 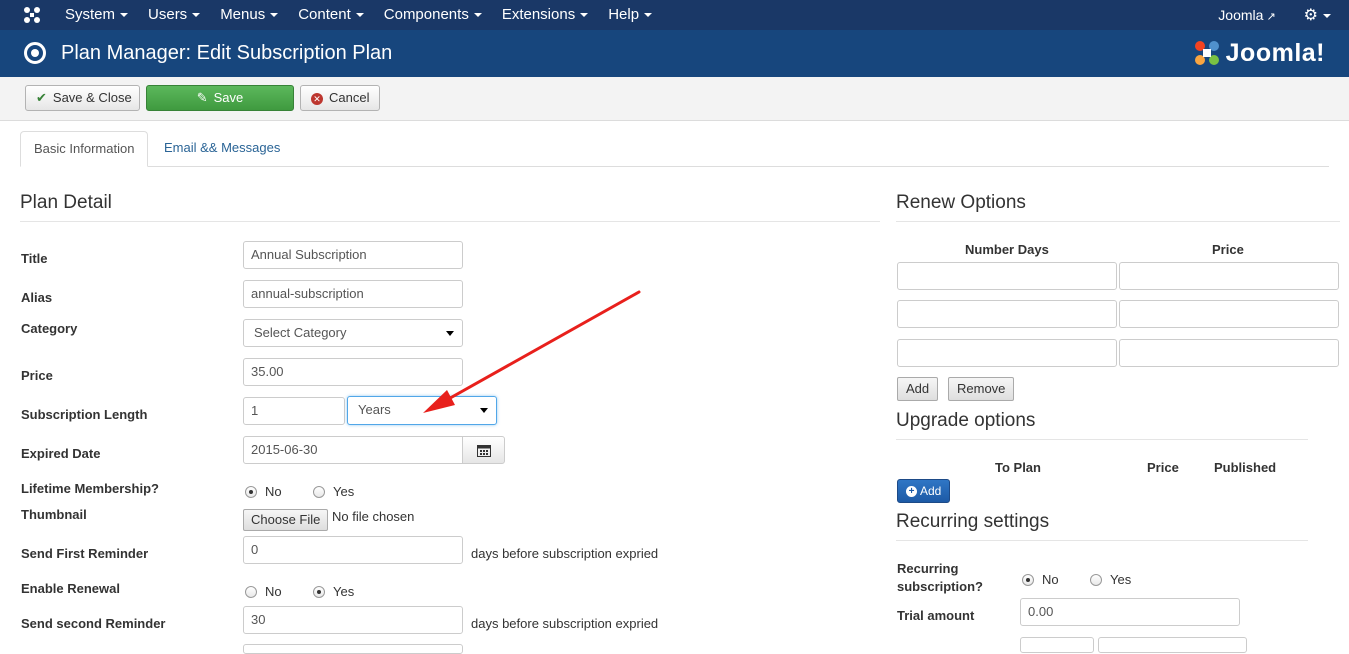 I want to click on save-close-label: Save & Close, so click(x=92, y=97).